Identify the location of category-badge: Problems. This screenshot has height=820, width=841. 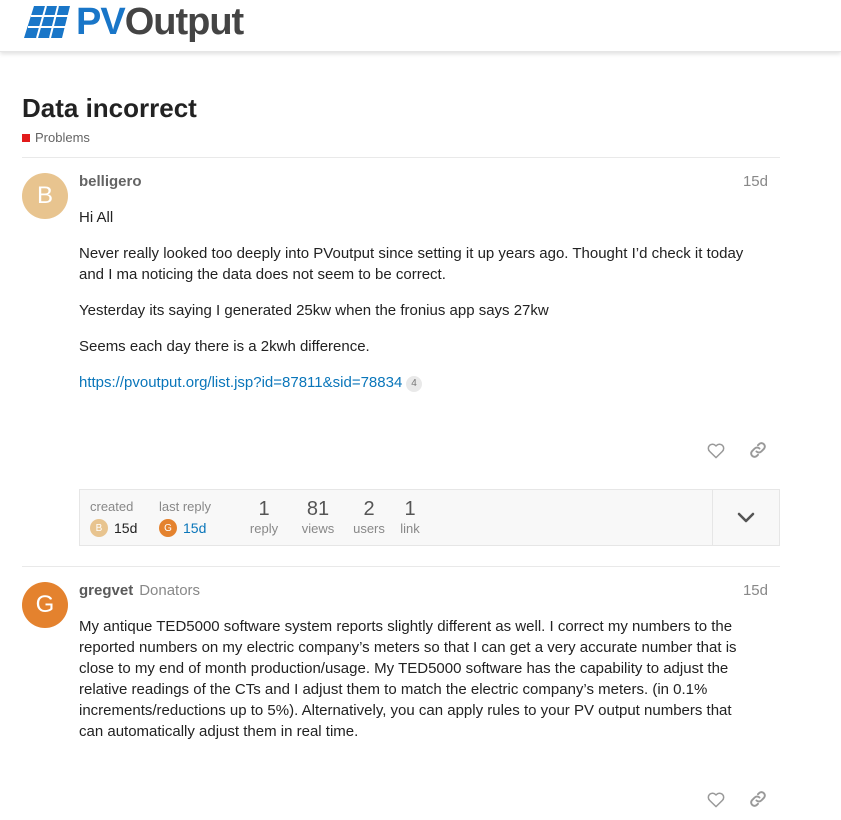
(401, 137).